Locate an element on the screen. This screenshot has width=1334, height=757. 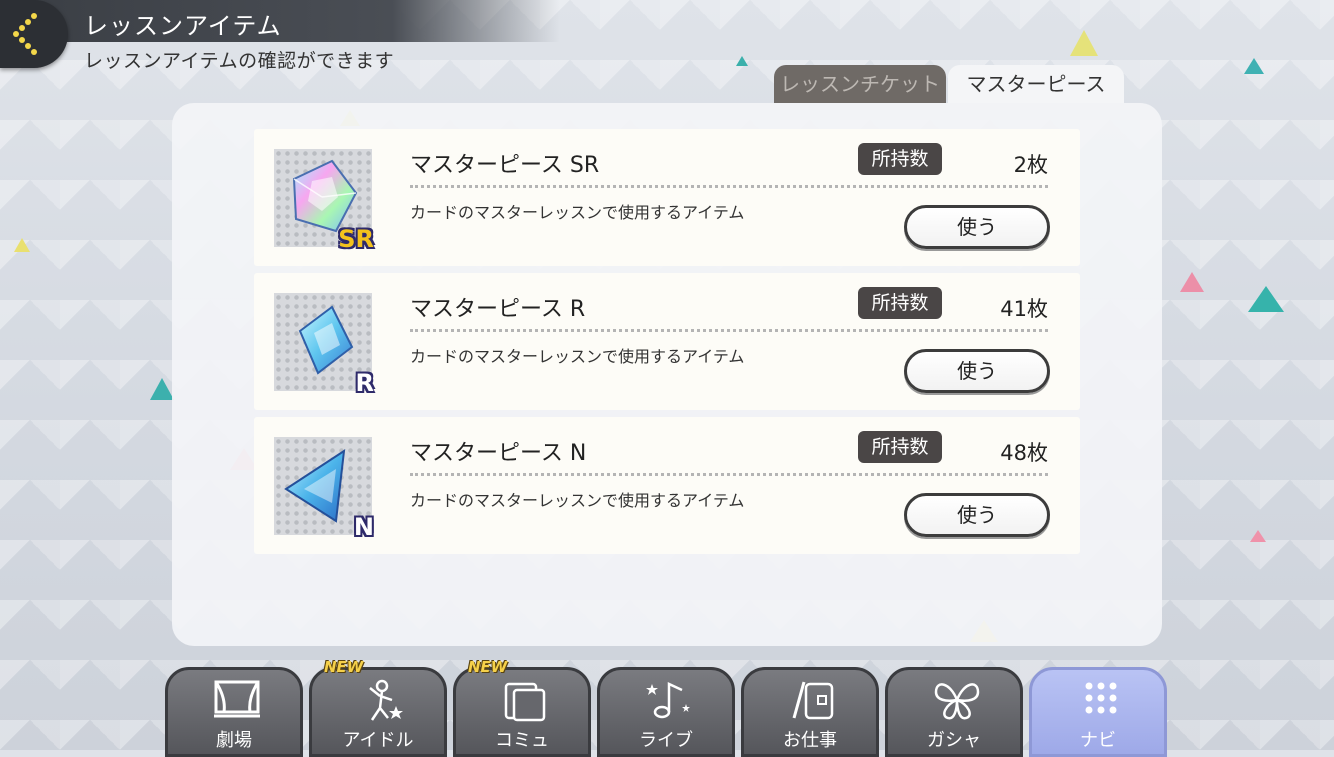
nav-label: コミュ is located at coordinates (522, 740).